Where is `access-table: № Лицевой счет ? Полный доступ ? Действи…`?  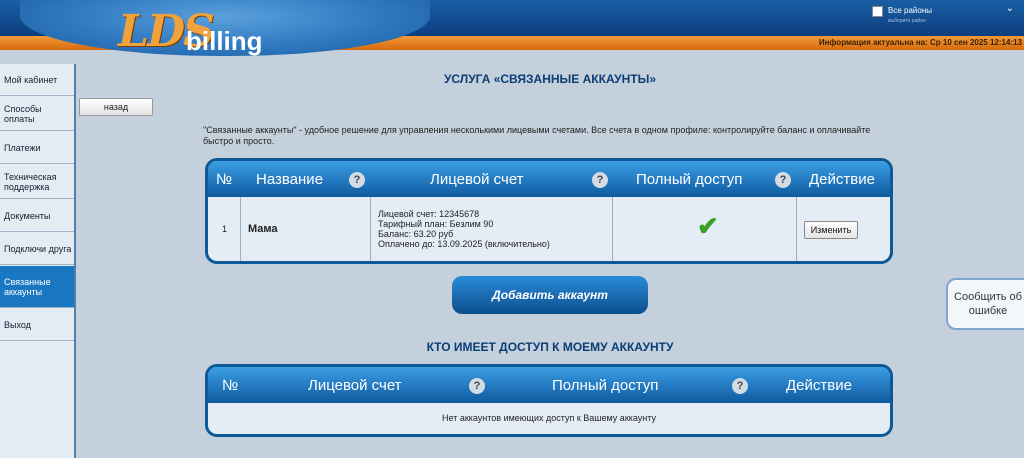 access-table: № Лицевой счет ? Полный доступ ? Действи… is located at coordinates (549, 400).